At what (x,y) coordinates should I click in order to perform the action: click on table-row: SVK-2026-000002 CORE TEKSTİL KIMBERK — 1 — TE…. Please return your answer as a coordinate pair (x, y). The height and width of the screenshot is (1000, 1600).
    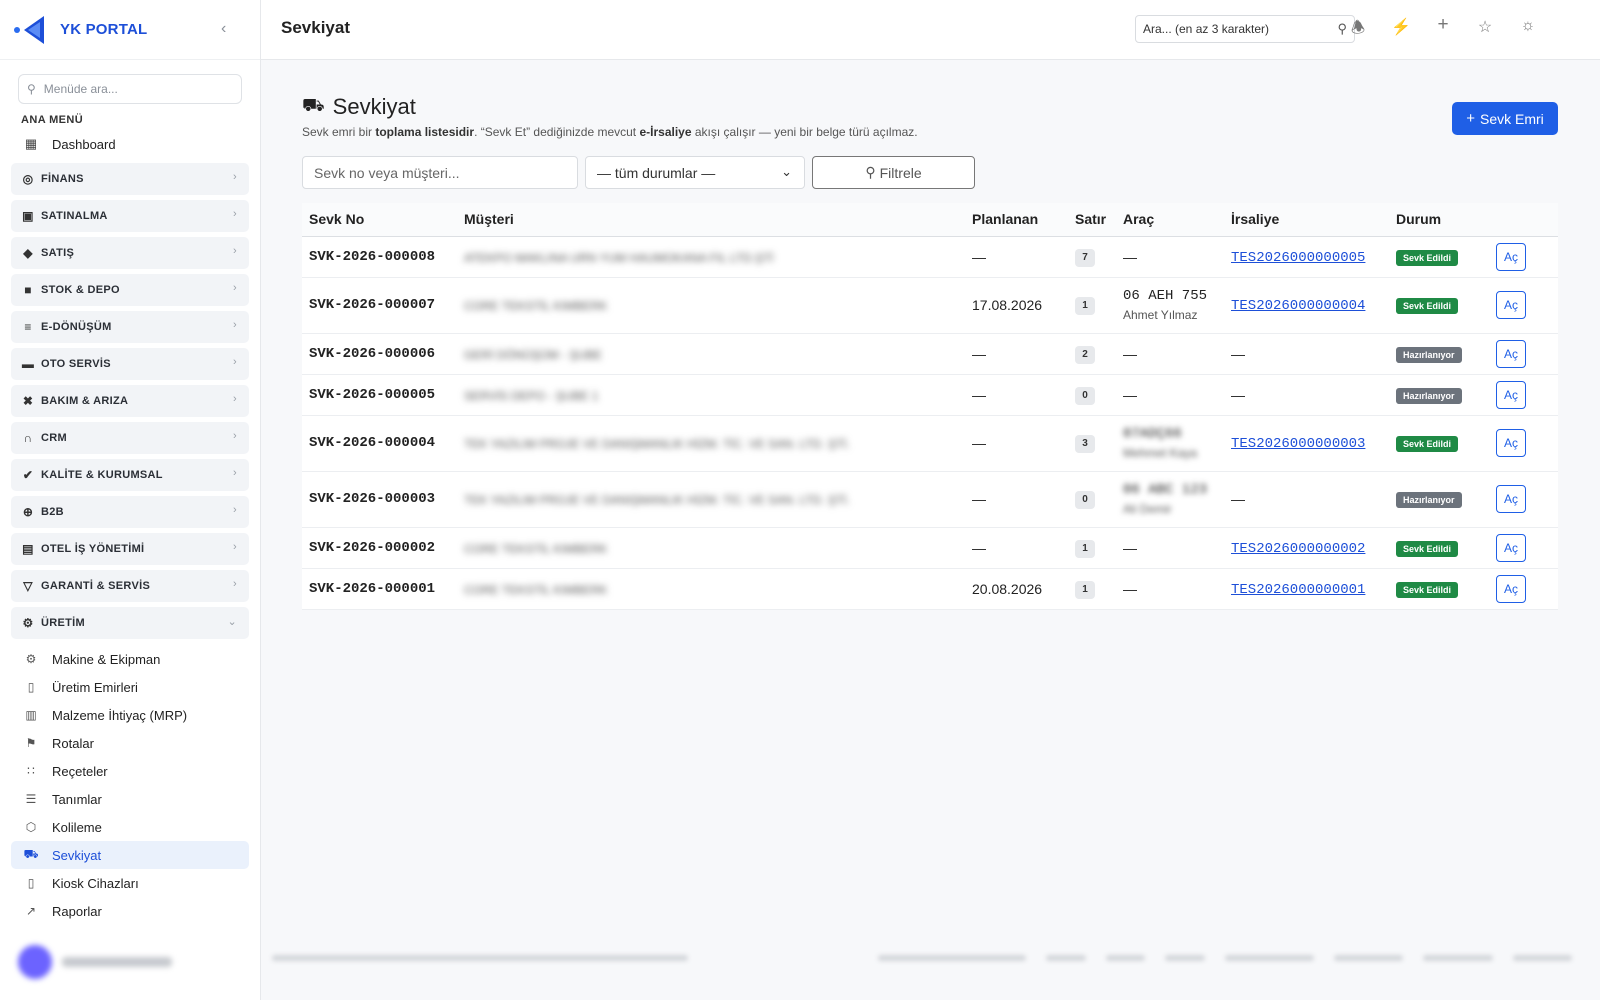
    Looking at the image, I should click on (930, 548).